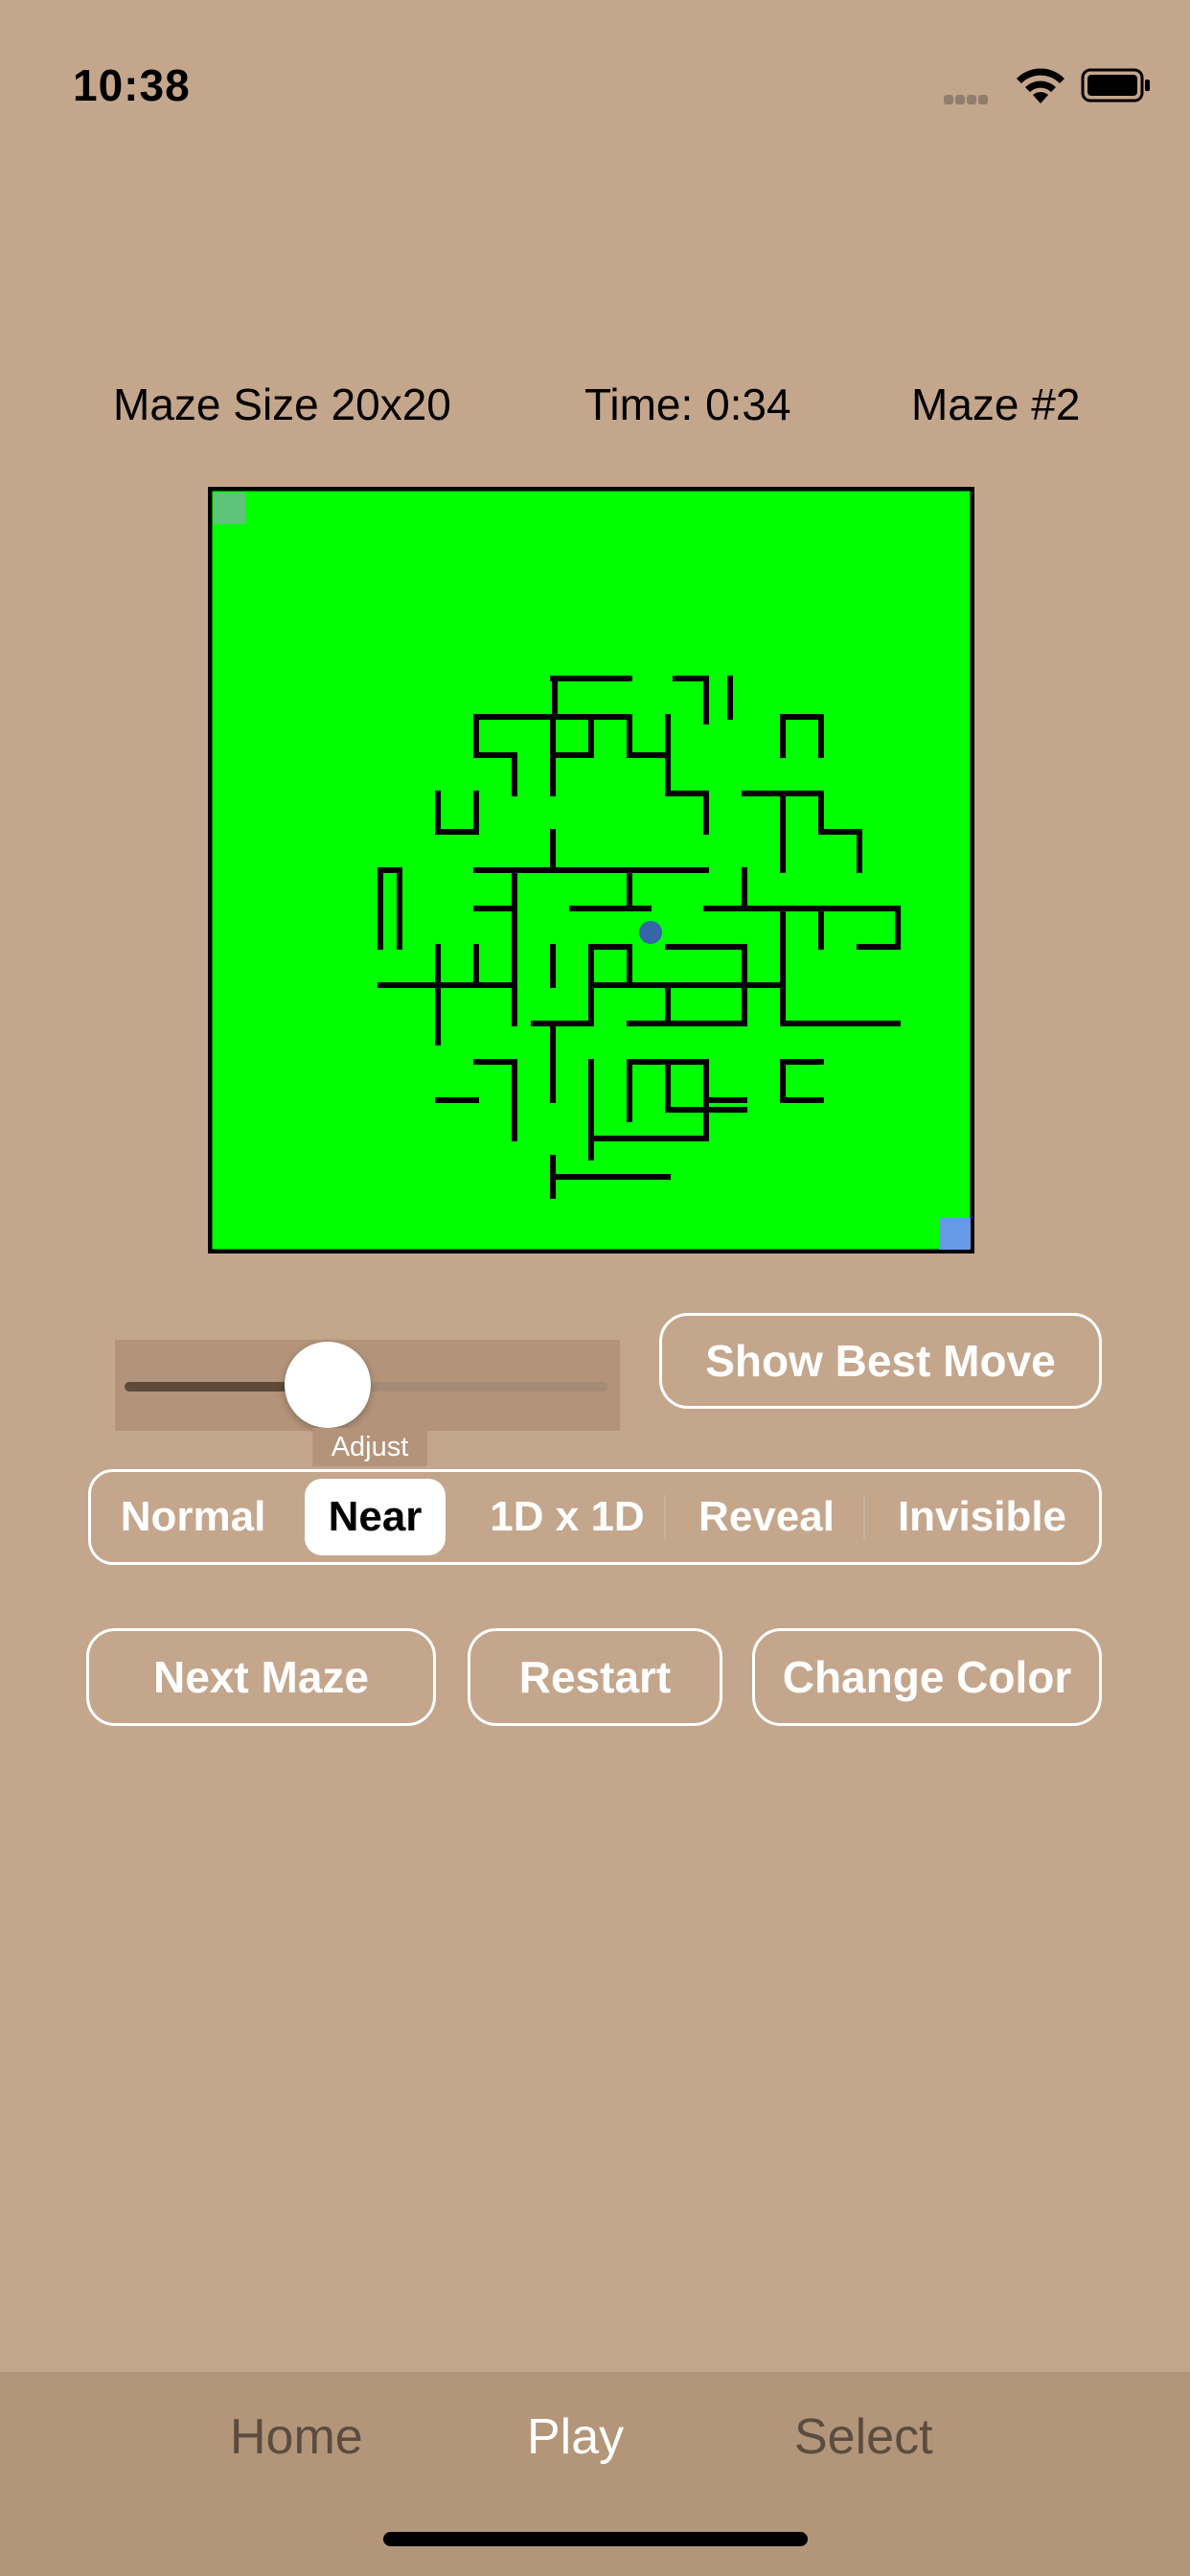  Describe the element at coordinates (375, 1517) in the screenshot. I see `mode-option-near: Near` at that location.